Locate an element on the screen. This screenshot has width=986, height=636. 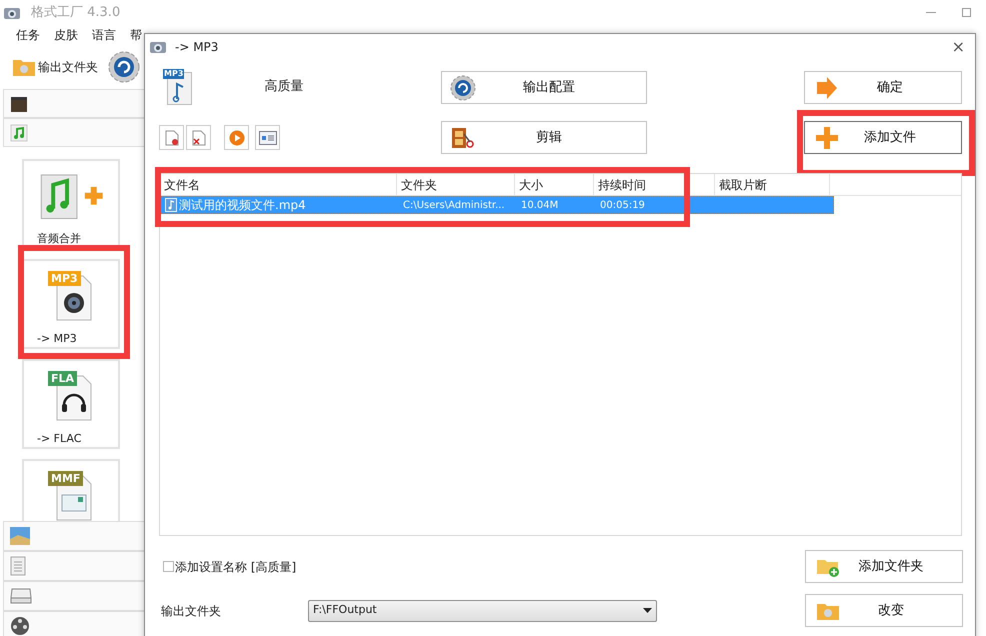
menu-item: 皮肤 is located at coordinates (66, 35).